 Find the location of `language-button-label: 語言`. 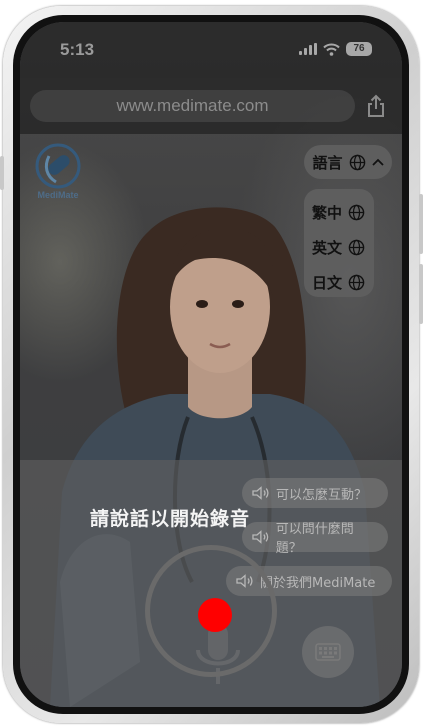

language-button-label: 語言 is located at coordinates (327, 162).